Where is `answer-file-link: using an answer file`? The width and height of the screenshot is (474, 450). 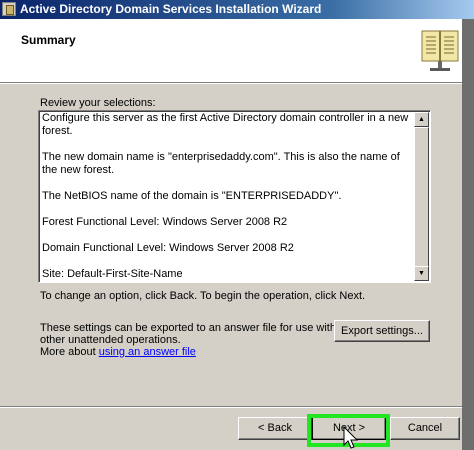 answer-file-link: using an answer file is located at coordinates (147, 352).